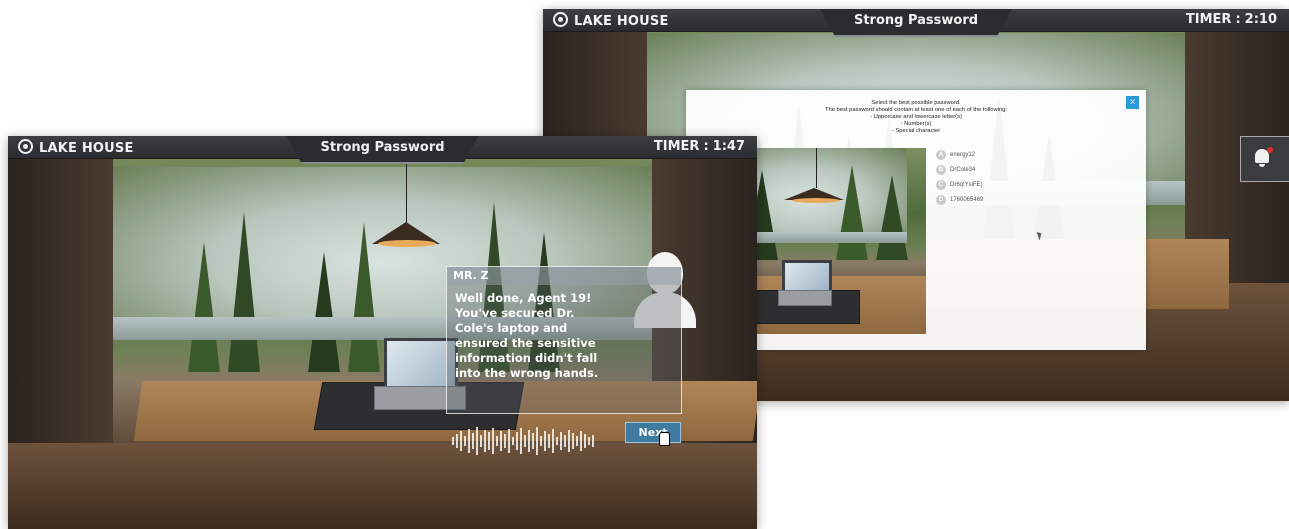  What do you see at coordinates (941, 200) in the screenshot?
I see `option-letter: D` at bounding box center [941, 200].